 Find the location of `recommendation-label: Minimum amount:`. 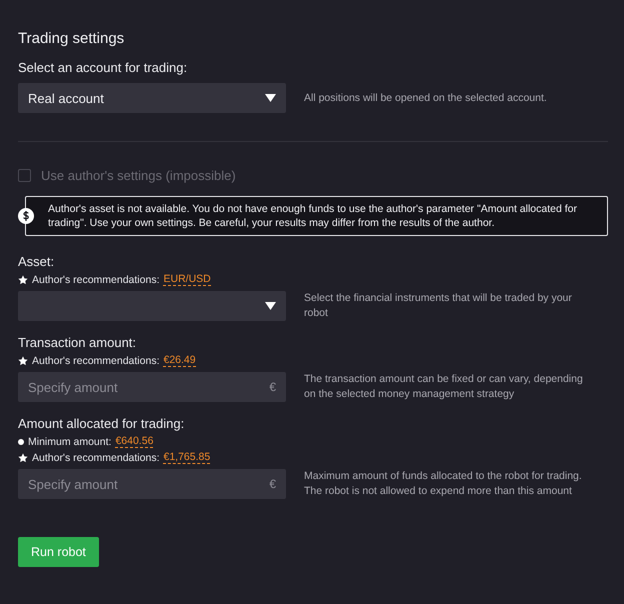

recommendation-label: Minimum amount: is located at coordinates (70, 442).